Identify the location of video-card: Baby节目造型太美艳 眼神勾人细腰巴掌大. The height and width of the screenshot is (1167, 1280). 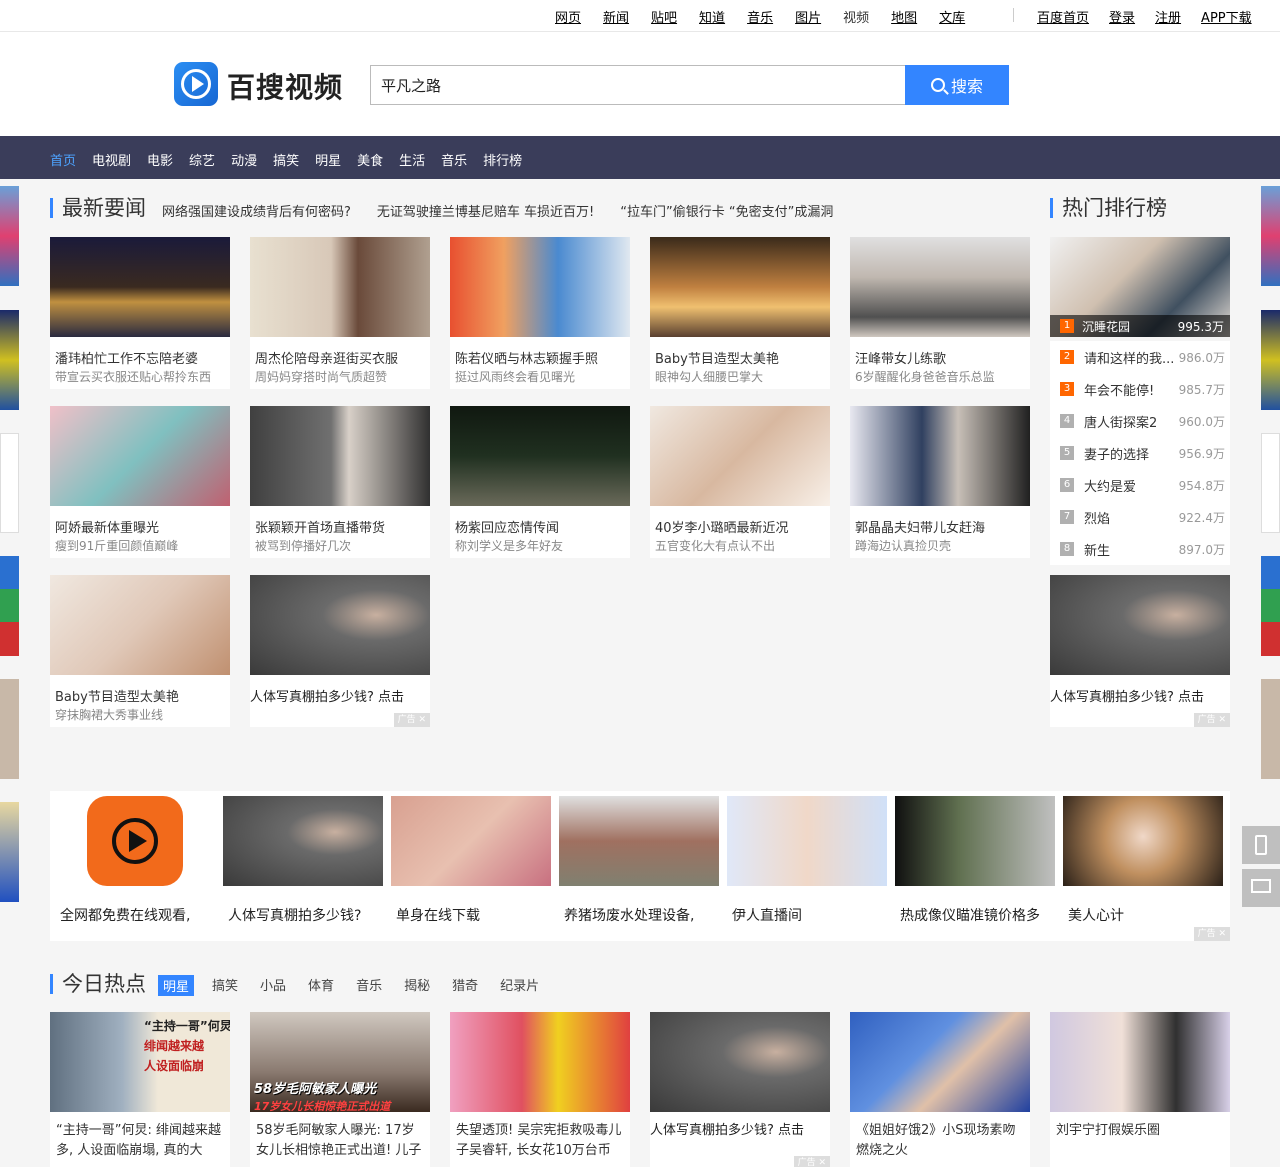
(740, 313).